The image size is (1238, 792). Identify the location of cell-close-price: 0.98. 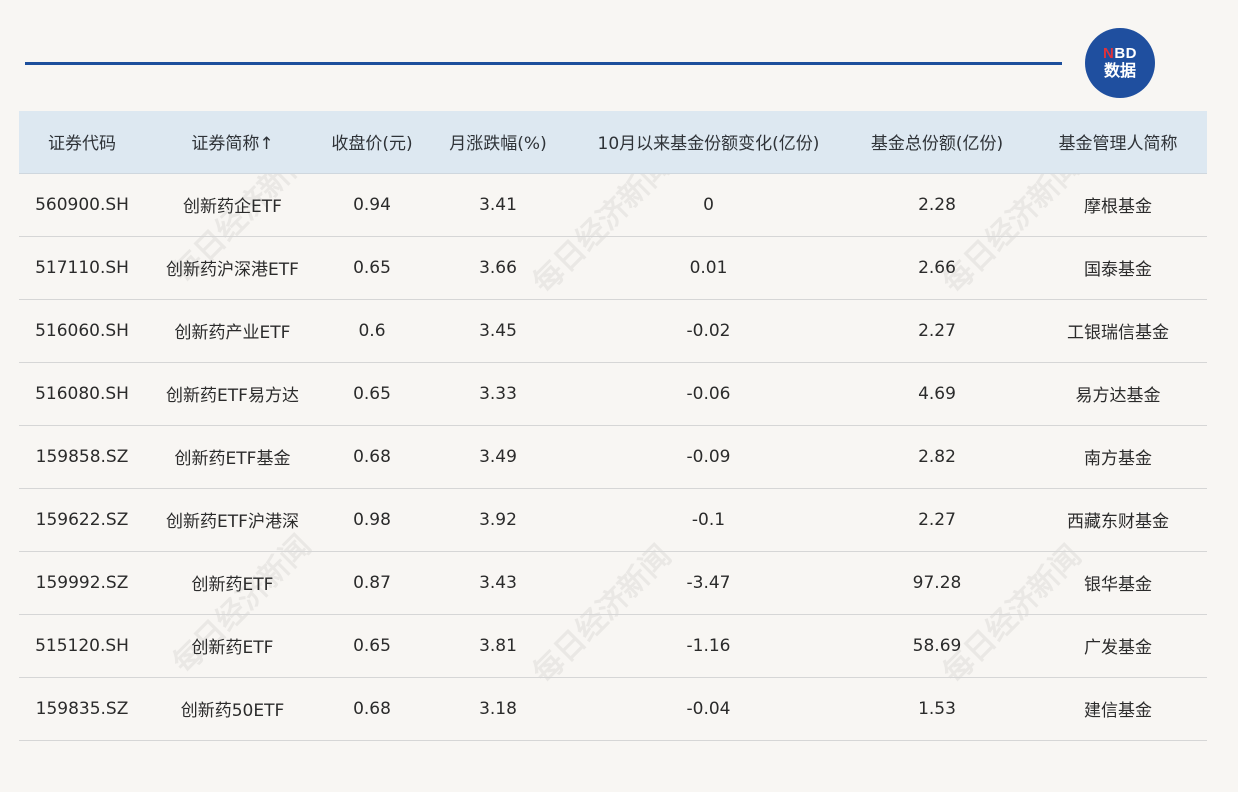
(372, 520).